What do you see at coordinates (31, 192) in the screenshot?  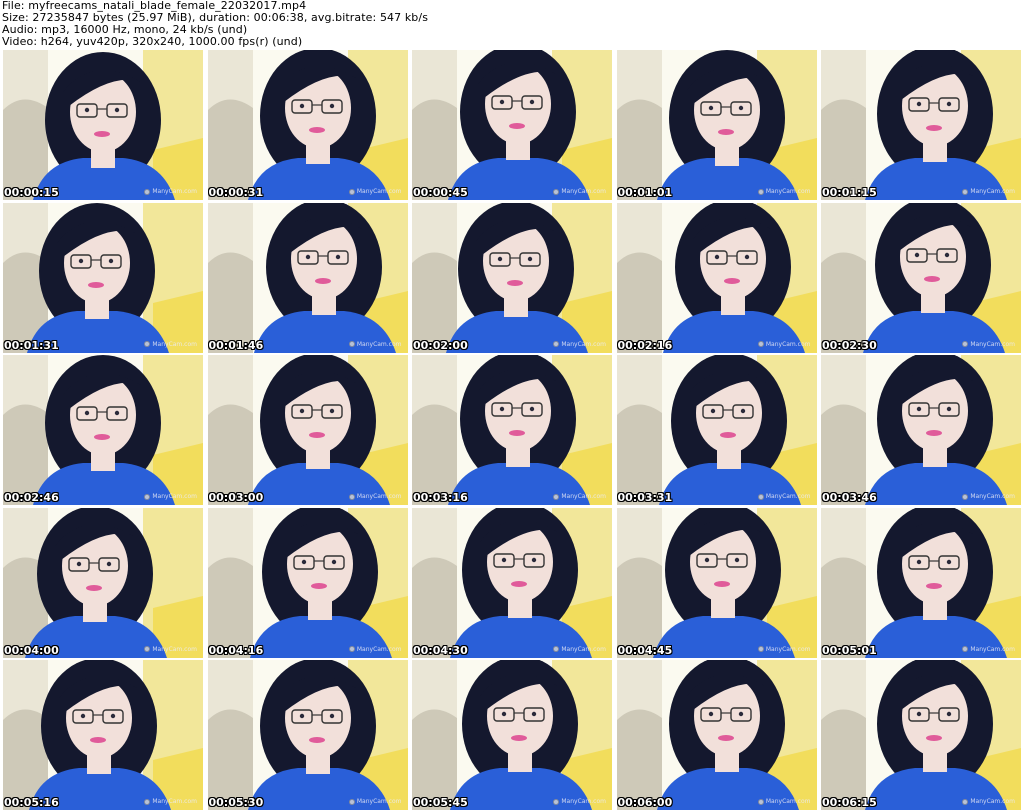 I see `thumbnail-timestamp: 00:00:15` at bounding box center [31, 192].